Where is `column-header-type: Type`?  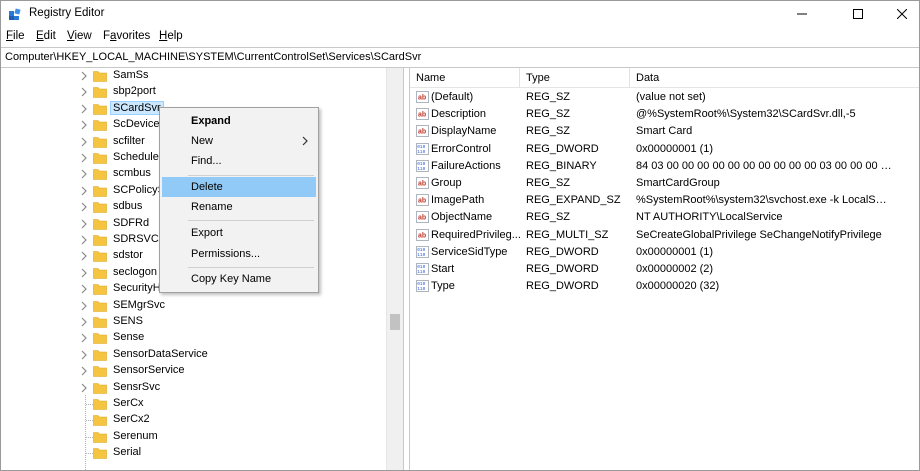
column-header-type: Type is located at coordinates (575, 78).